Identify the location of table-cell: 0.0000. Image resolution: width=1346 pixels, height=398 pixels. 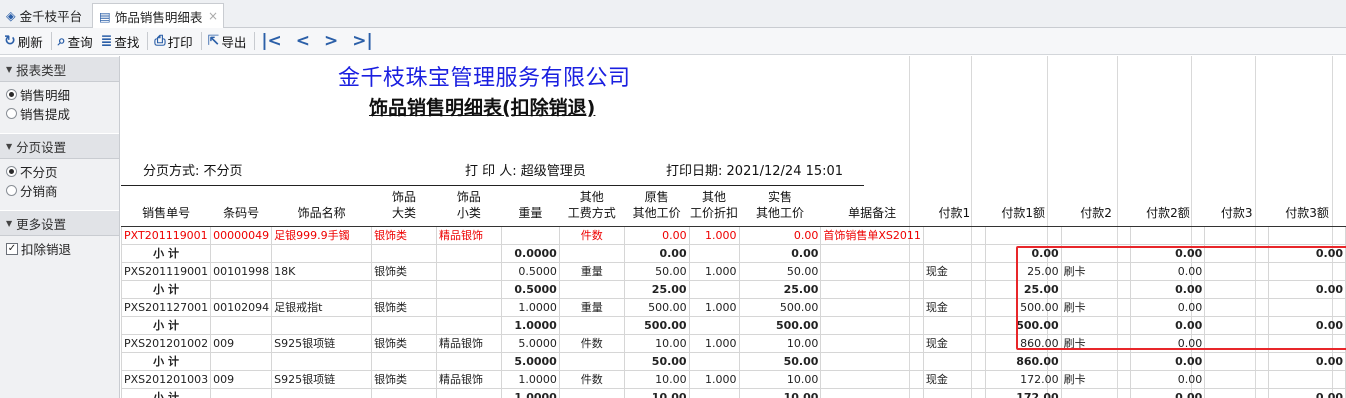
(530, 253).